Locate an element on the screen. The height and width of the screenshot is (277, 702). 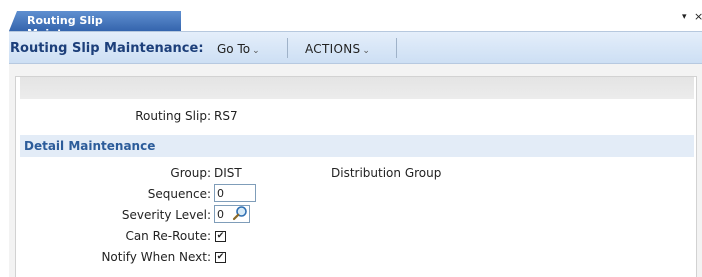
sequence-input is located at coordinates (235, 193).